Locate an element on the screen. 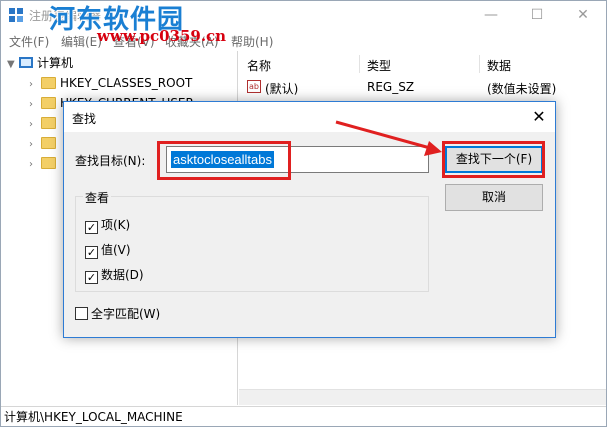 The width and height of the screenshot is (607, 427). column-header-data: 数据 is located at coordinates (499, 65).